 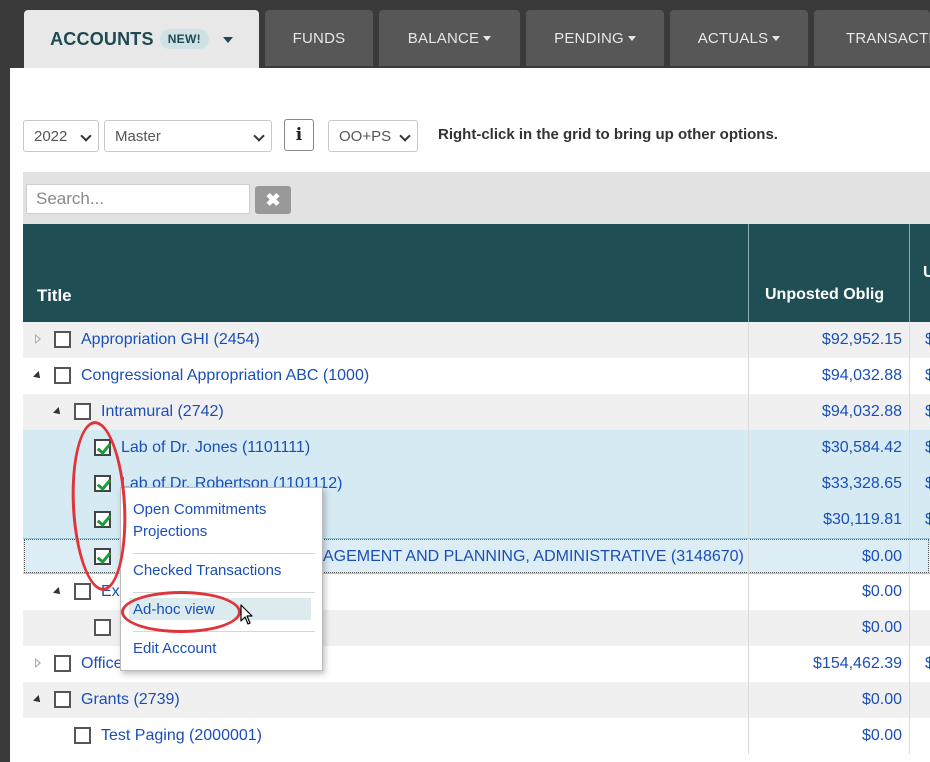 I want to click on clear-search-button: ✖, so click(x=273, y=200).